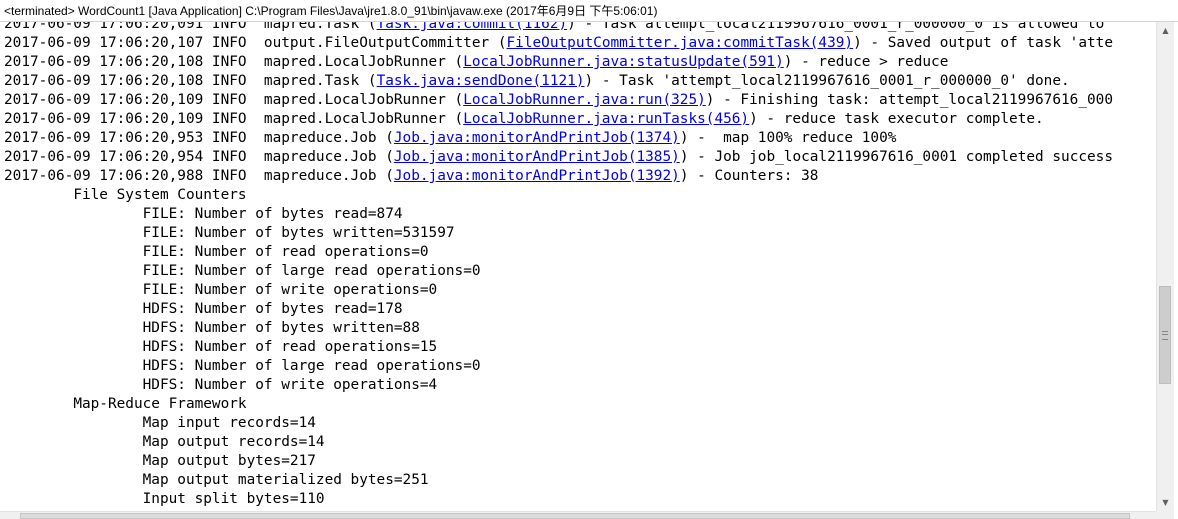 Image resolution: width=1178 pixels, height=519 pixels. Describe the element at coordinates (983, 43) in the screenshot. I see `console-text: ) - Saved output of task 'atte` at that location.